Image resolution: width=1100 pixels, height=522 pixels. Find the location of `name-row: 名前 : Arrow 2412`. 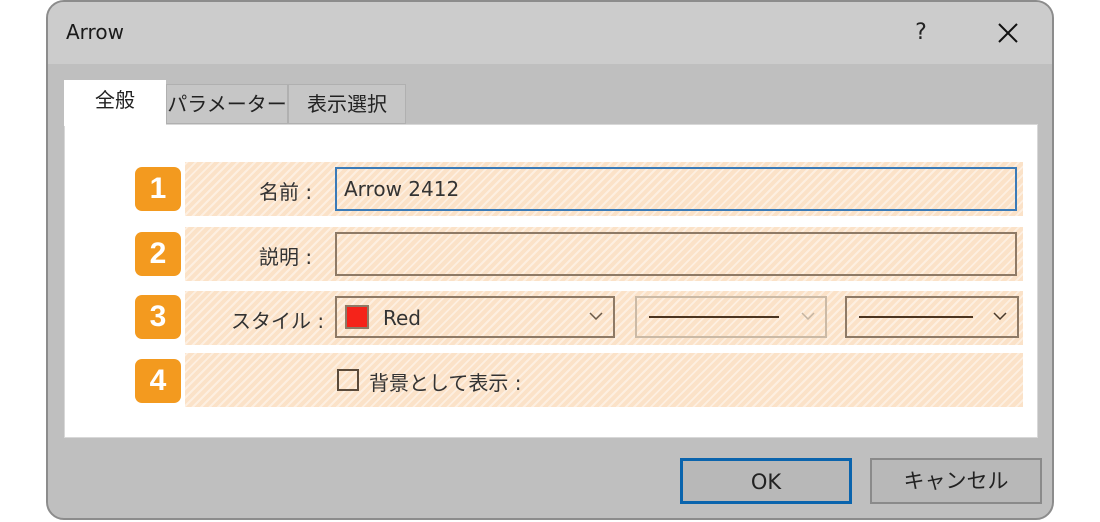

name-row: 名前 : Arrow 2412 is located at coordinates (604, 189).